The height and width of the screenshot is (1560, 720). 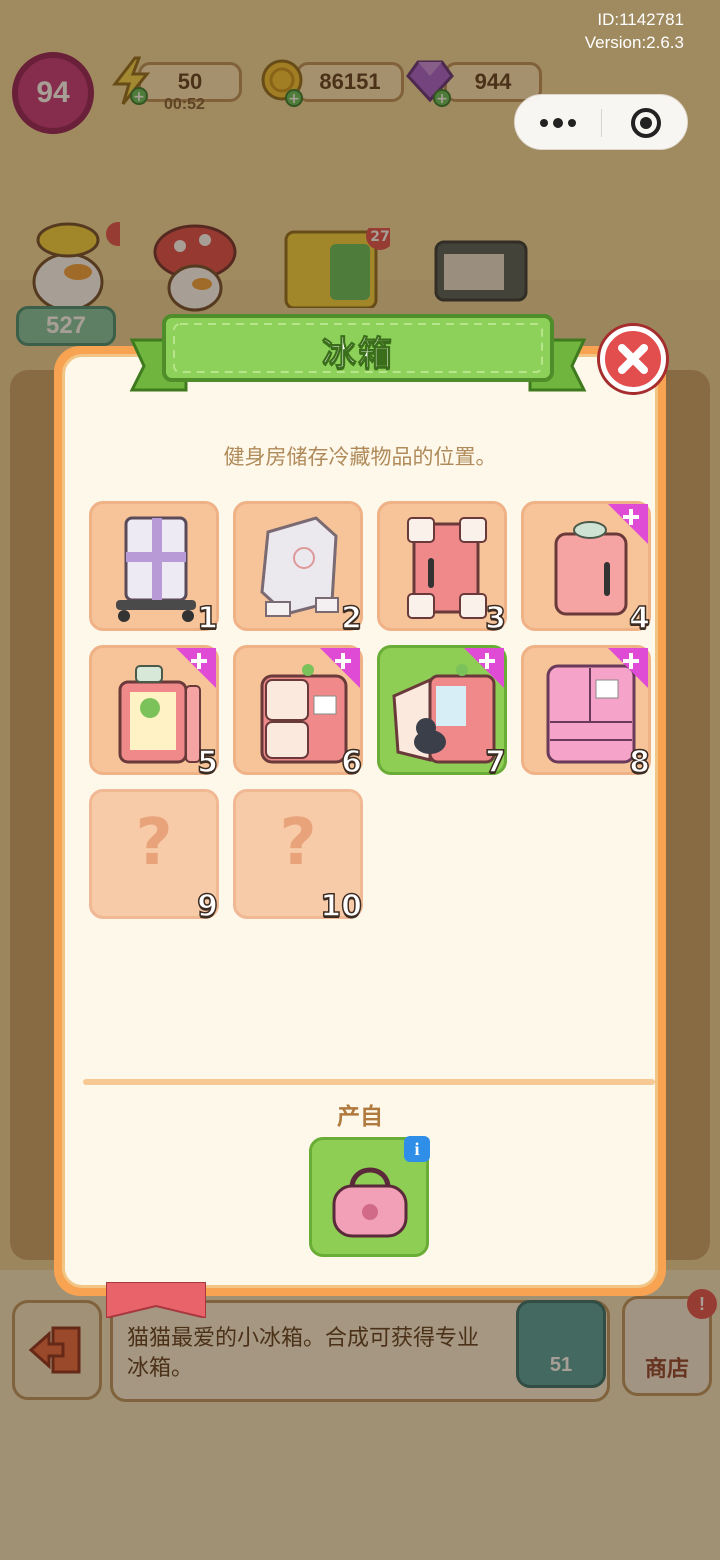 What do you see at coordinates (639, 618) in the screenshot?
I see `item-number: 4` at bounding box center [639, 618].